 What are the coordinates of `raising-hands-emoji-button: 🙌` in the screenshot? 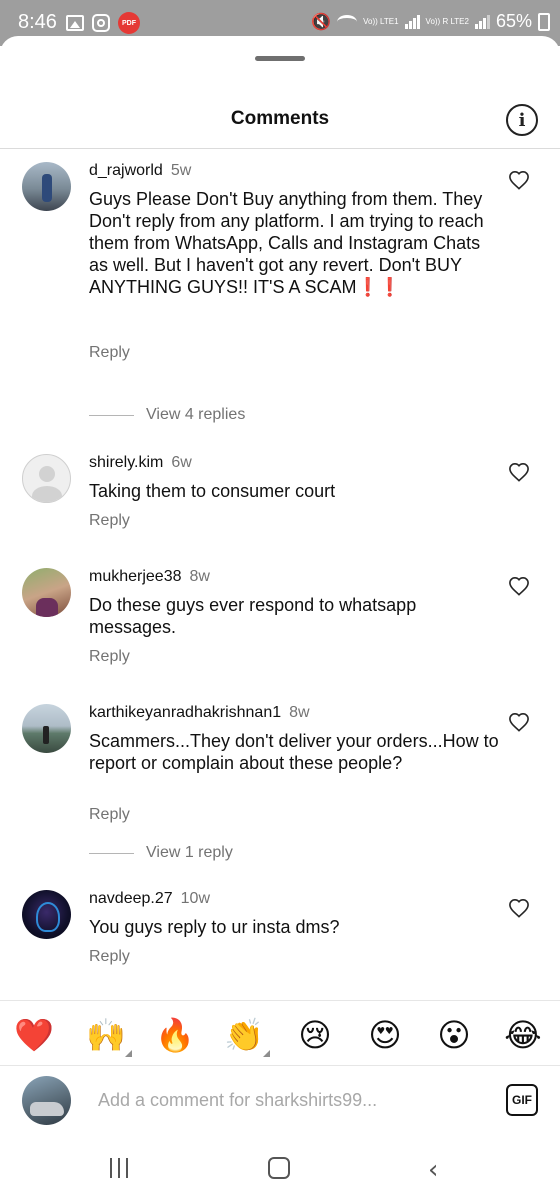 It's located at (109, 1036).